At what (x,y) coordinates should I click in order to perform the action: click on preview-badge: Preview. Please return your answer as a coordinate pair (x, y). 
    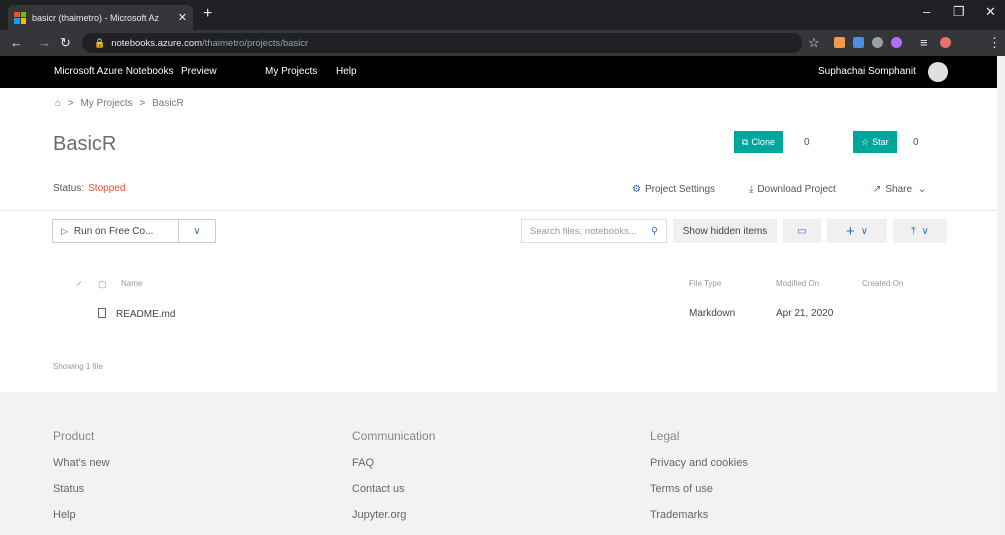
    Looking at the image, I should click on (199, 71).